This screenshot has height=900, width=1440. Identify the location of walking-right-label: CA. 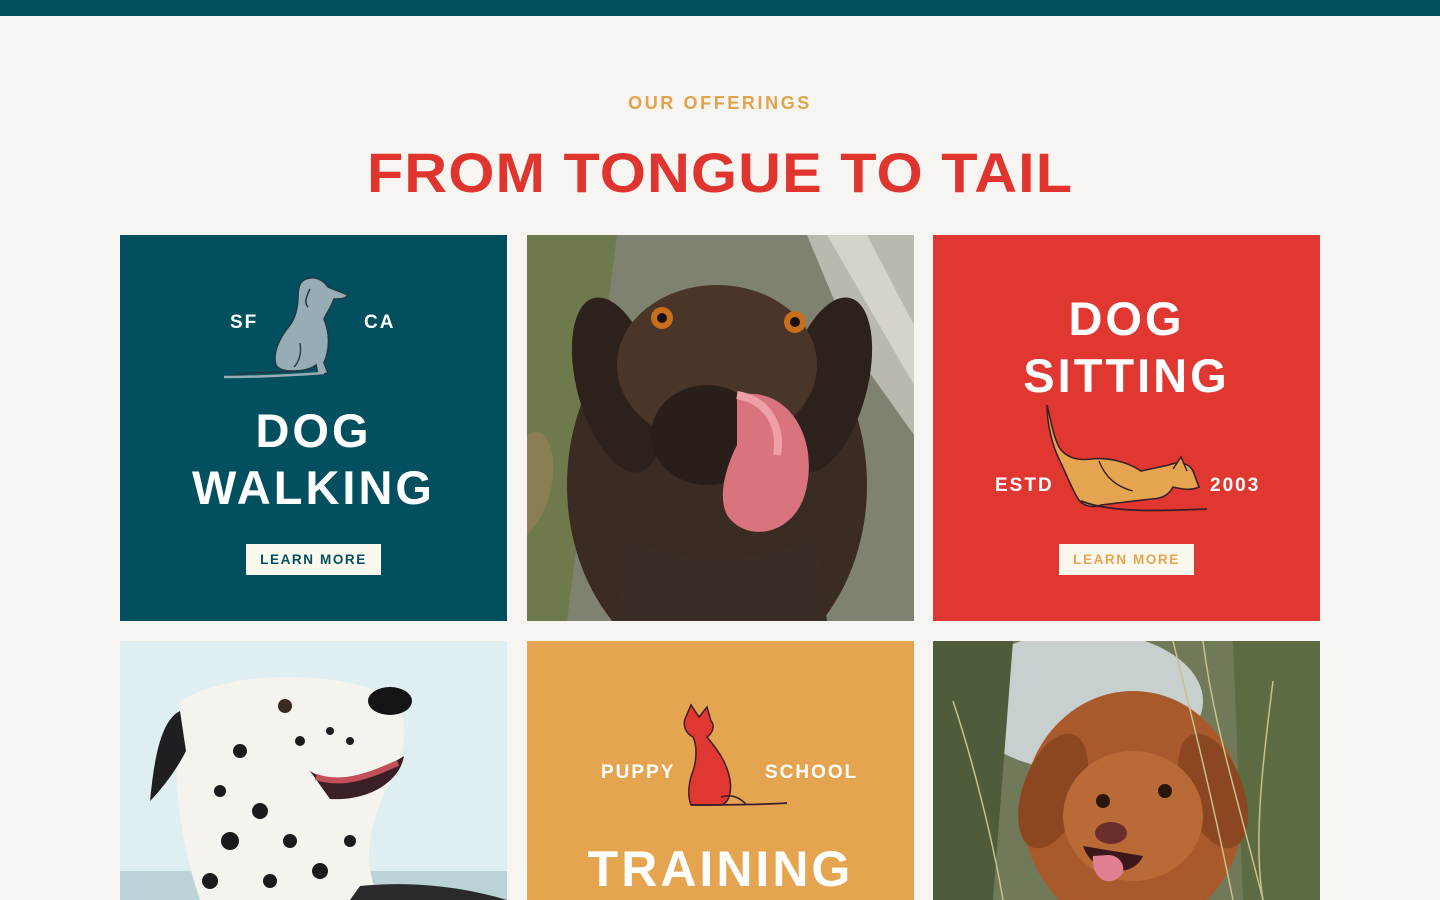
(380, 322).